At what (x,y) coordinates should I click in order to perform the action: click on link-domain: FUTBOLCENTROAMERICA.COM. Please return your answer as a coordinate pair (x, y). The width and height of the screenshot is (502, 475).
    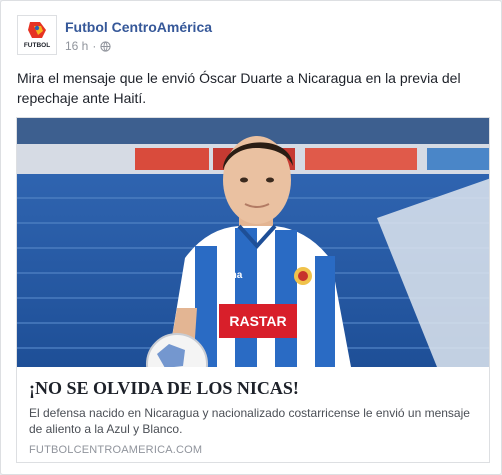
    Looking at the image, I should click on (116, 450).